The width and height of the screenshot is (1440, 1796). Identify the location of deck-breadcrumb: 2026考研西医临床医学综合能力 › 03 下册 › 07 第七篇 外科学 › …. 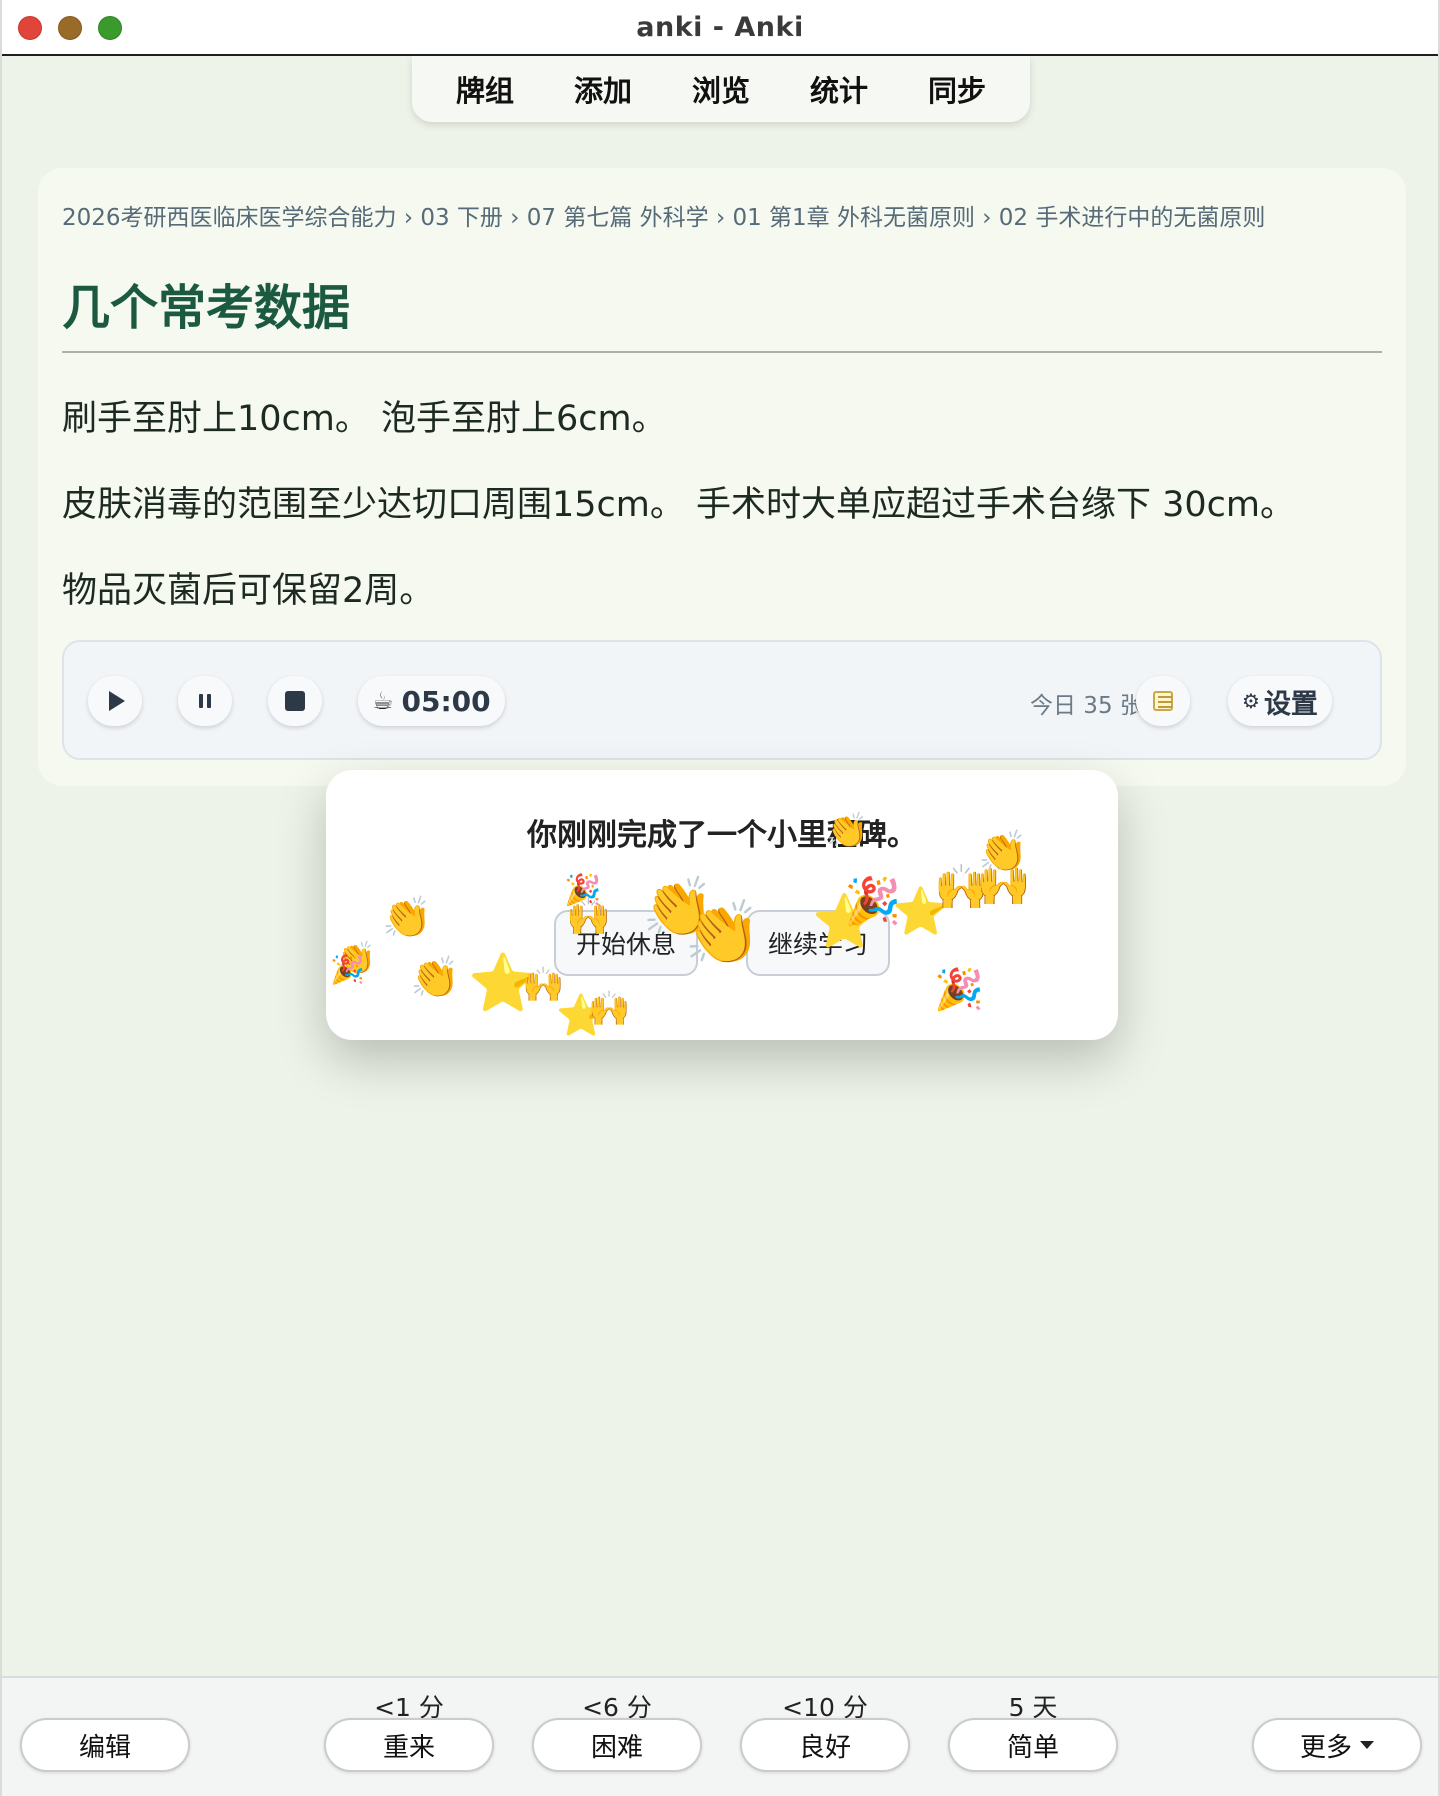
(664, 218).